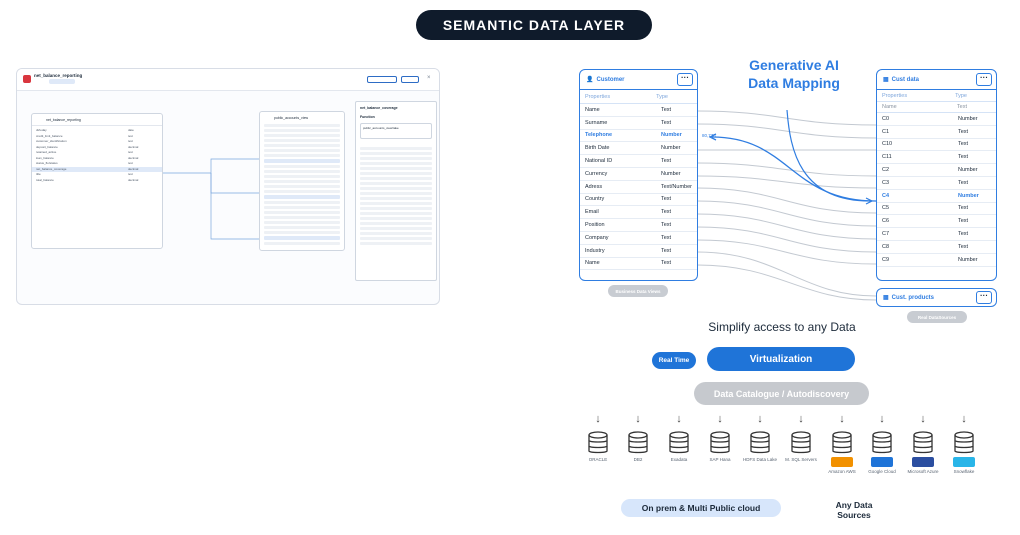 Image resolution: width=1020 pixels, height=535 pixels. I want to click on data-source: ↓ Microsoft Azure, so click(923, 444).